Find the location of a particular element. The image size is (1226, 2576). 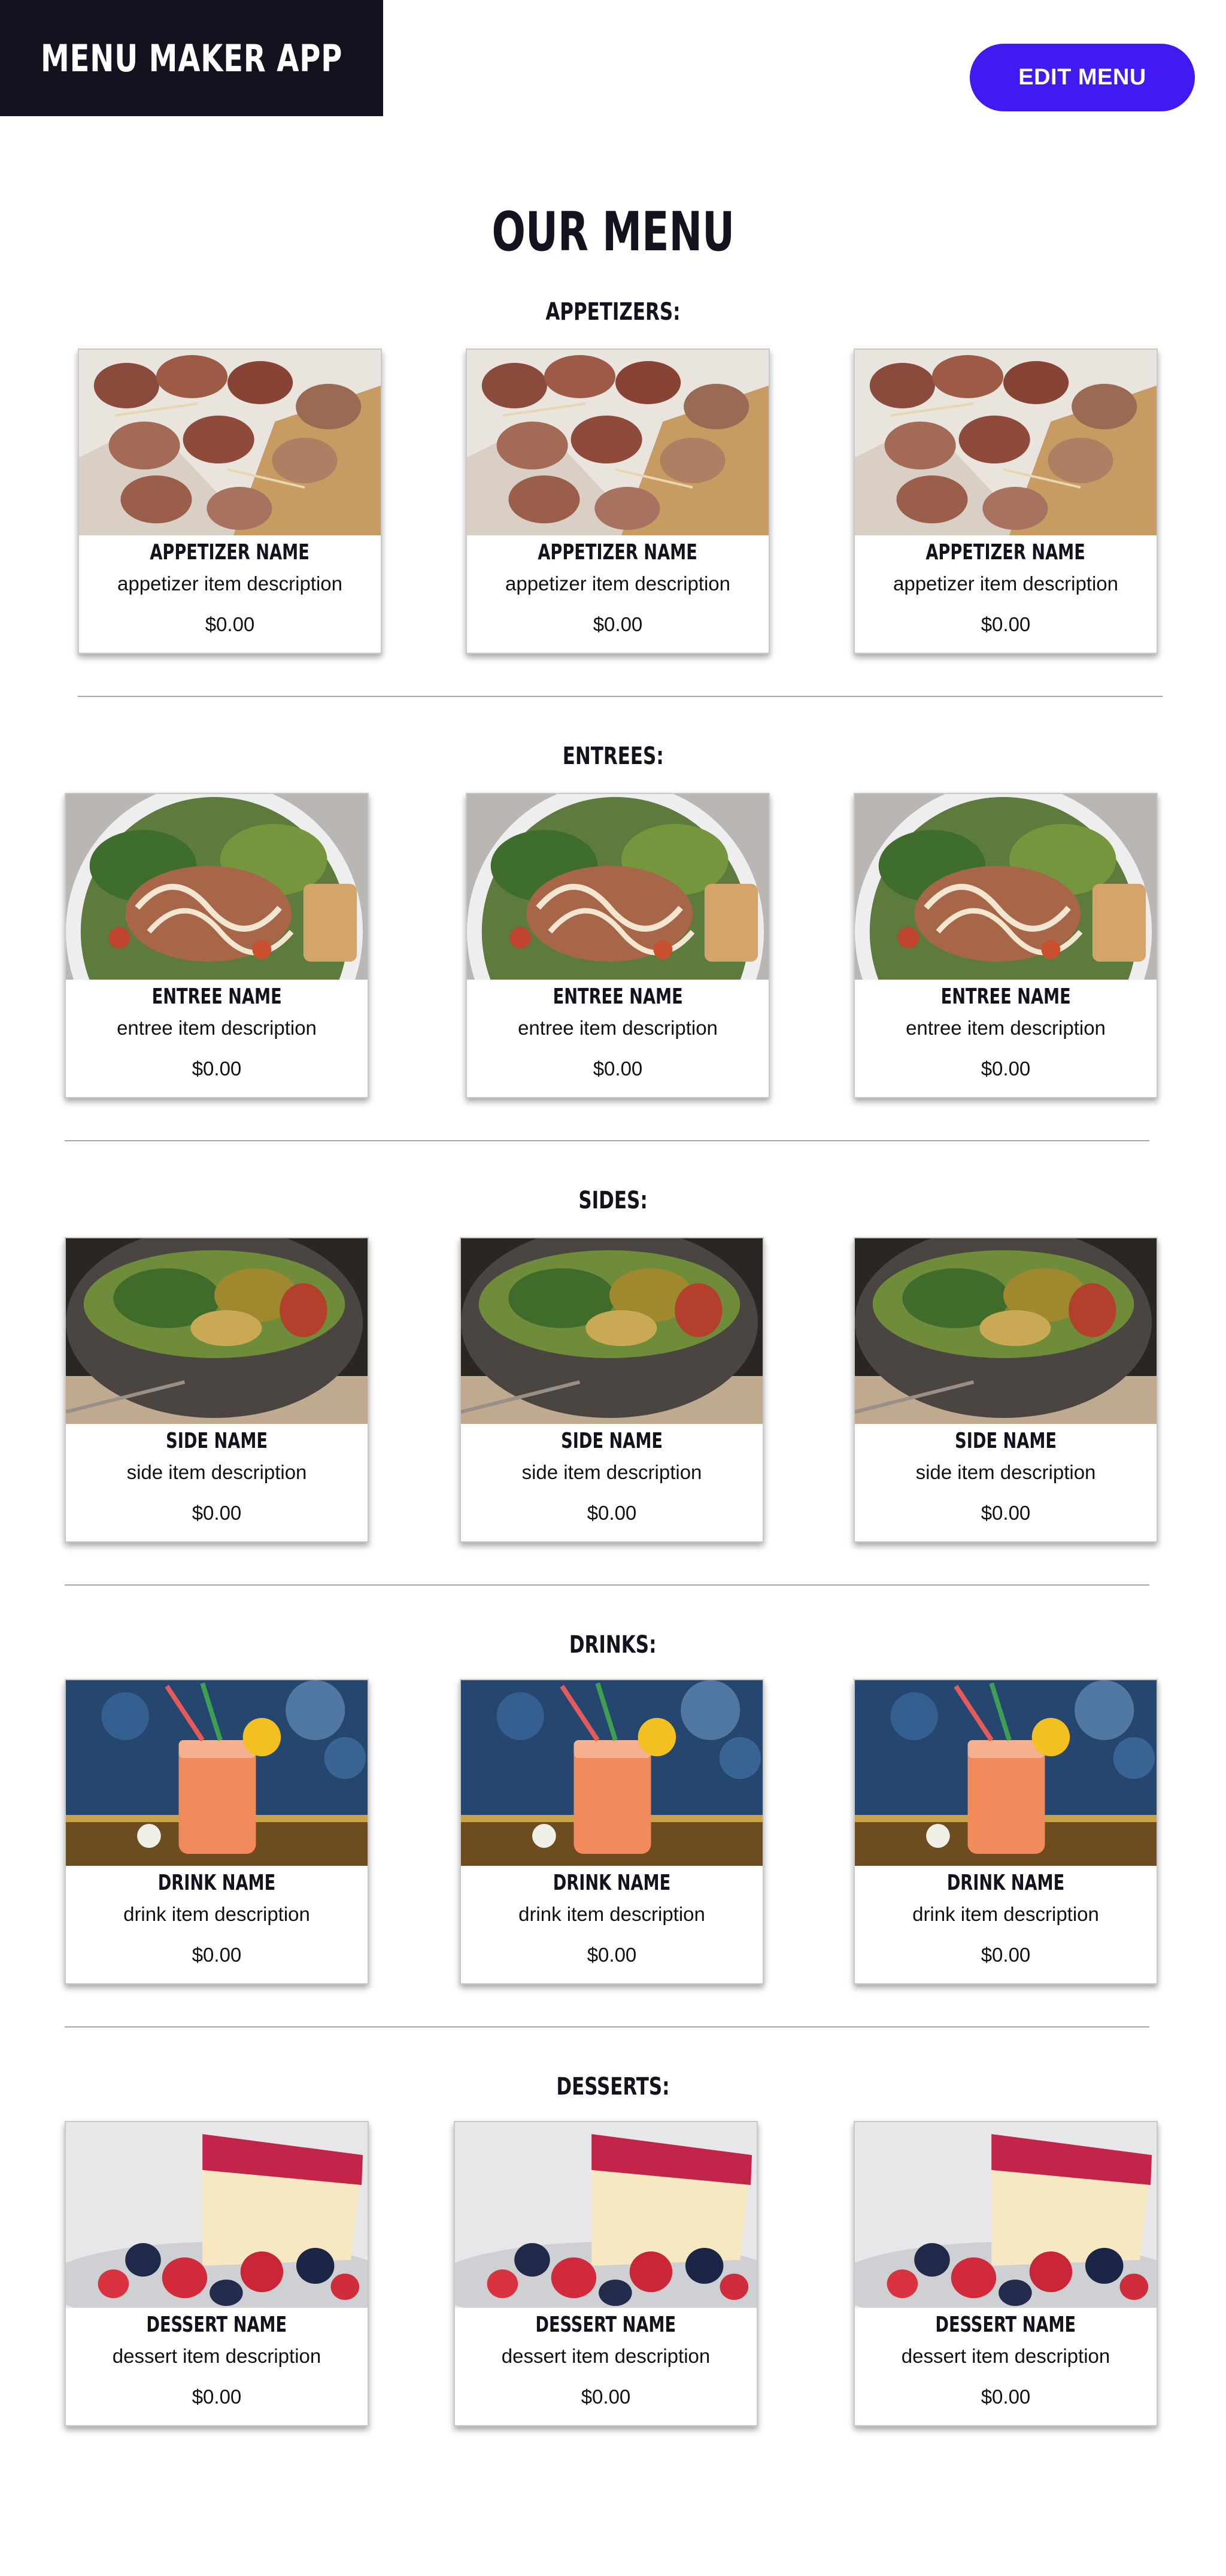

edit-menu-button: EDIT MENU is located at coordinates (1082, 77).